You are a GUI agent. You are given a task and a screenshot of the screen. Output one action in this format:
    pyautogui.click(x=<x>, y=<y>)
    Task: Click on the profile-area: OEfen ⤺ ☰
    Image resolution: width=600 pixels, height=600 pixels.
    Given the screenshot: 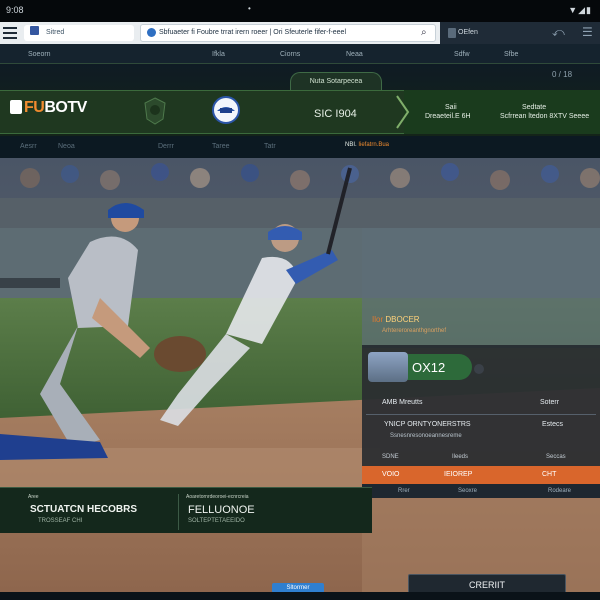 What is the action you would take?
    pyautogui.click(x=520, y=33)
    